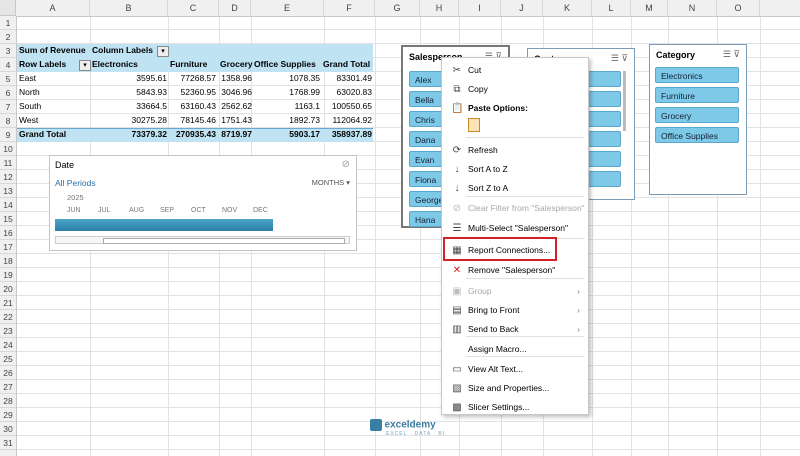  Describe the element at coordinates (8, 177) in the screenshot. I see `row-header-12: 12` at that location.